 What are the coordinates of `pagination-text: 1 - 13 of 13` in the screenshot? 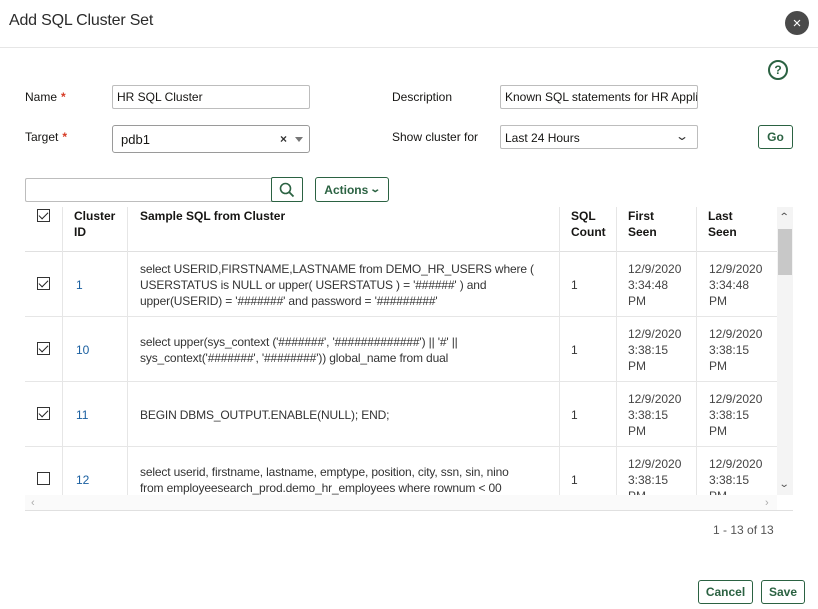 It's located at (743, 530).